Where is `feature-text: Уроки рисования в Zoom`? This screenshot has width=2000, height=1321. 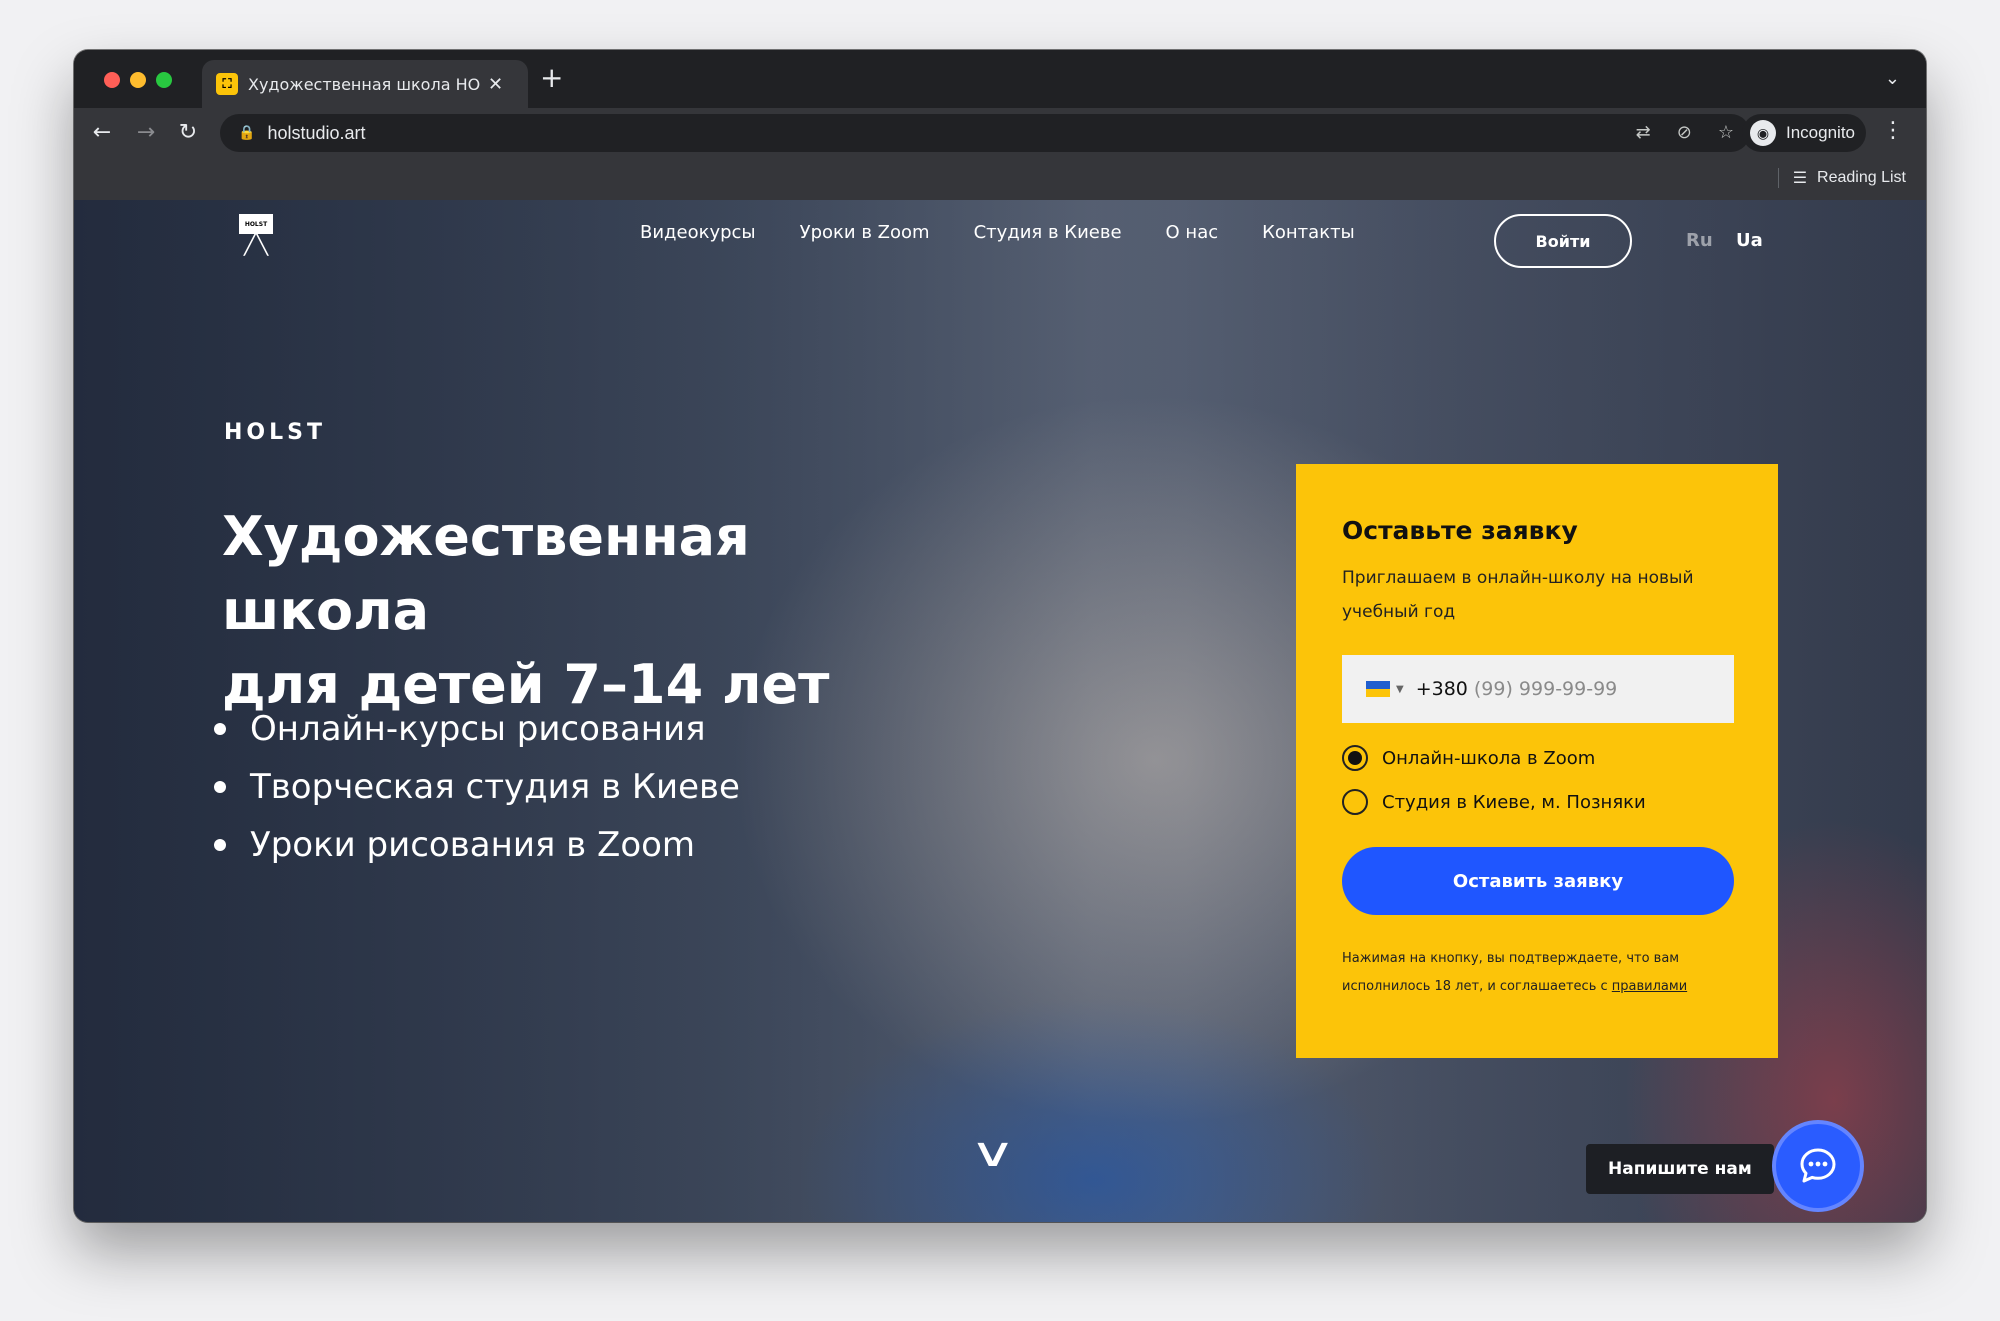 feature-text: Уроки рисования в Zoom is located at coordinates (473, 845).